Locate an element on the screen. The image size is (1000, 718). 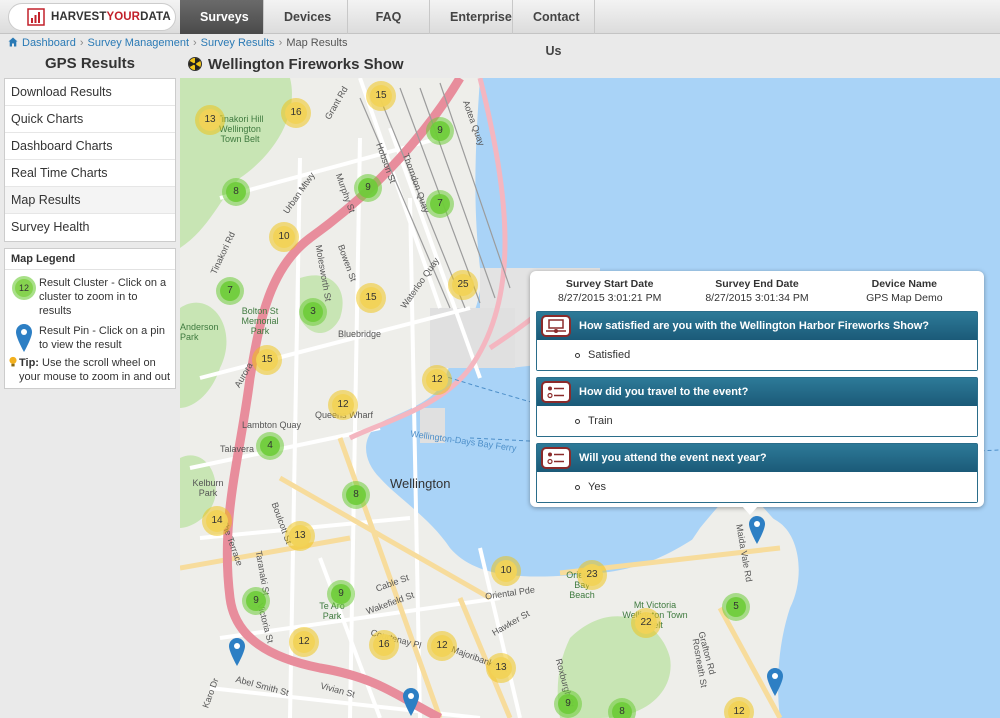
map-label: Anderson Park is located at coordinates (199, 332).